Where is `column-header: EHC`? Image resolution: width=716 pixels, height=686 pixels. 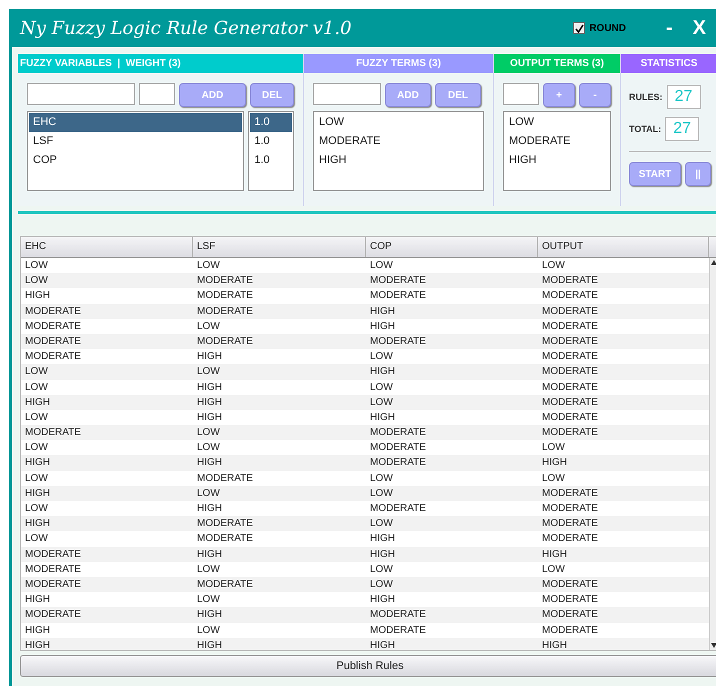
column-header: EHC is located at coordinates (107, 247).